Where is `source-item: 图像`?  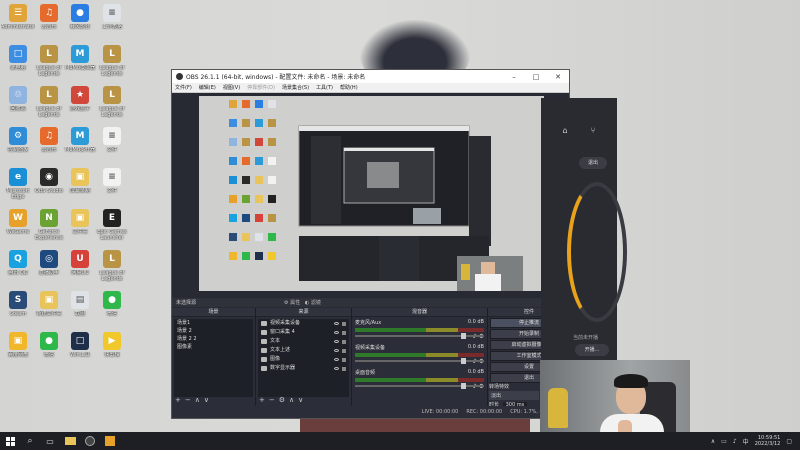
source-item: 图像 is located at coordinates (303, 359).